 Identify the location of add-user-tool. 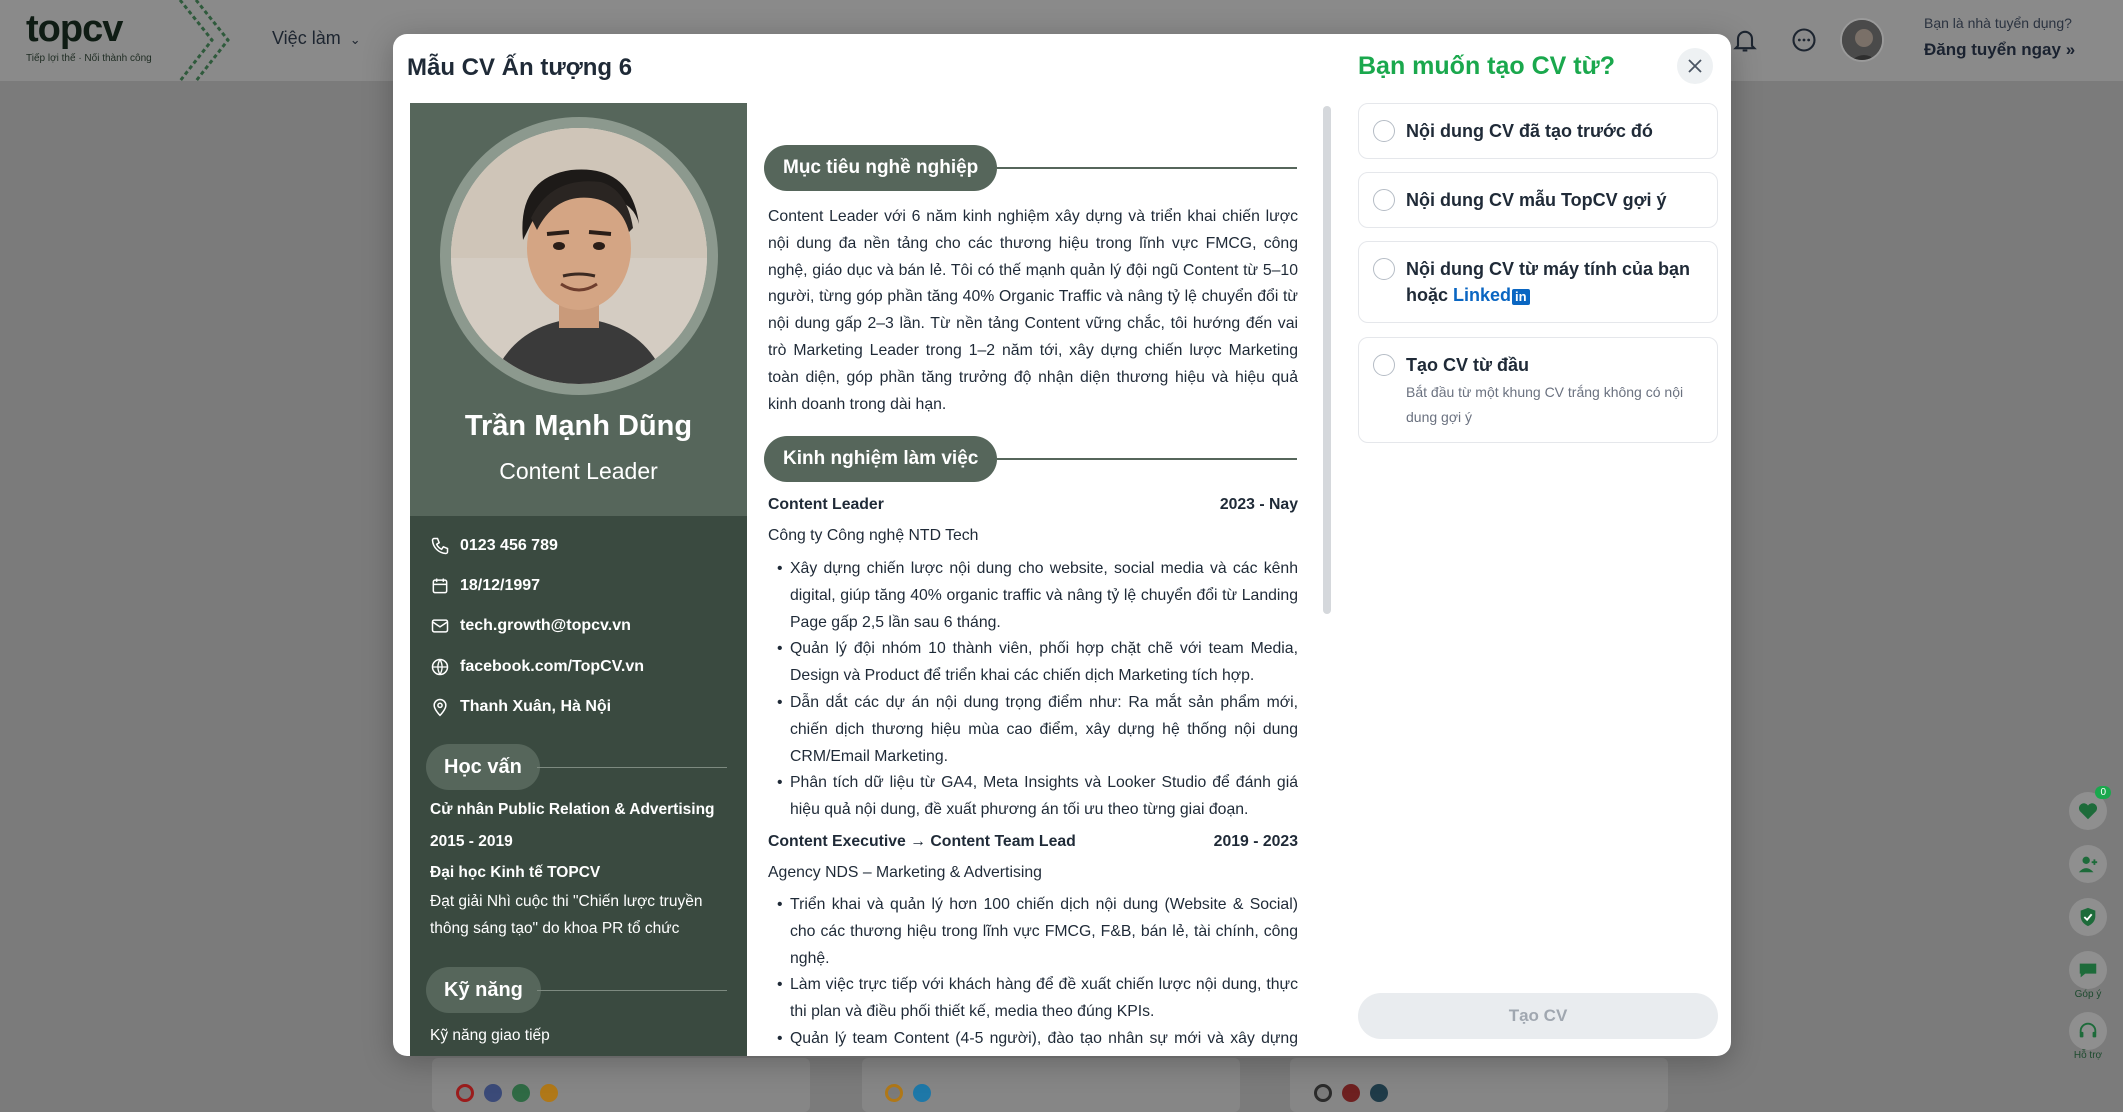
(2088, 864).